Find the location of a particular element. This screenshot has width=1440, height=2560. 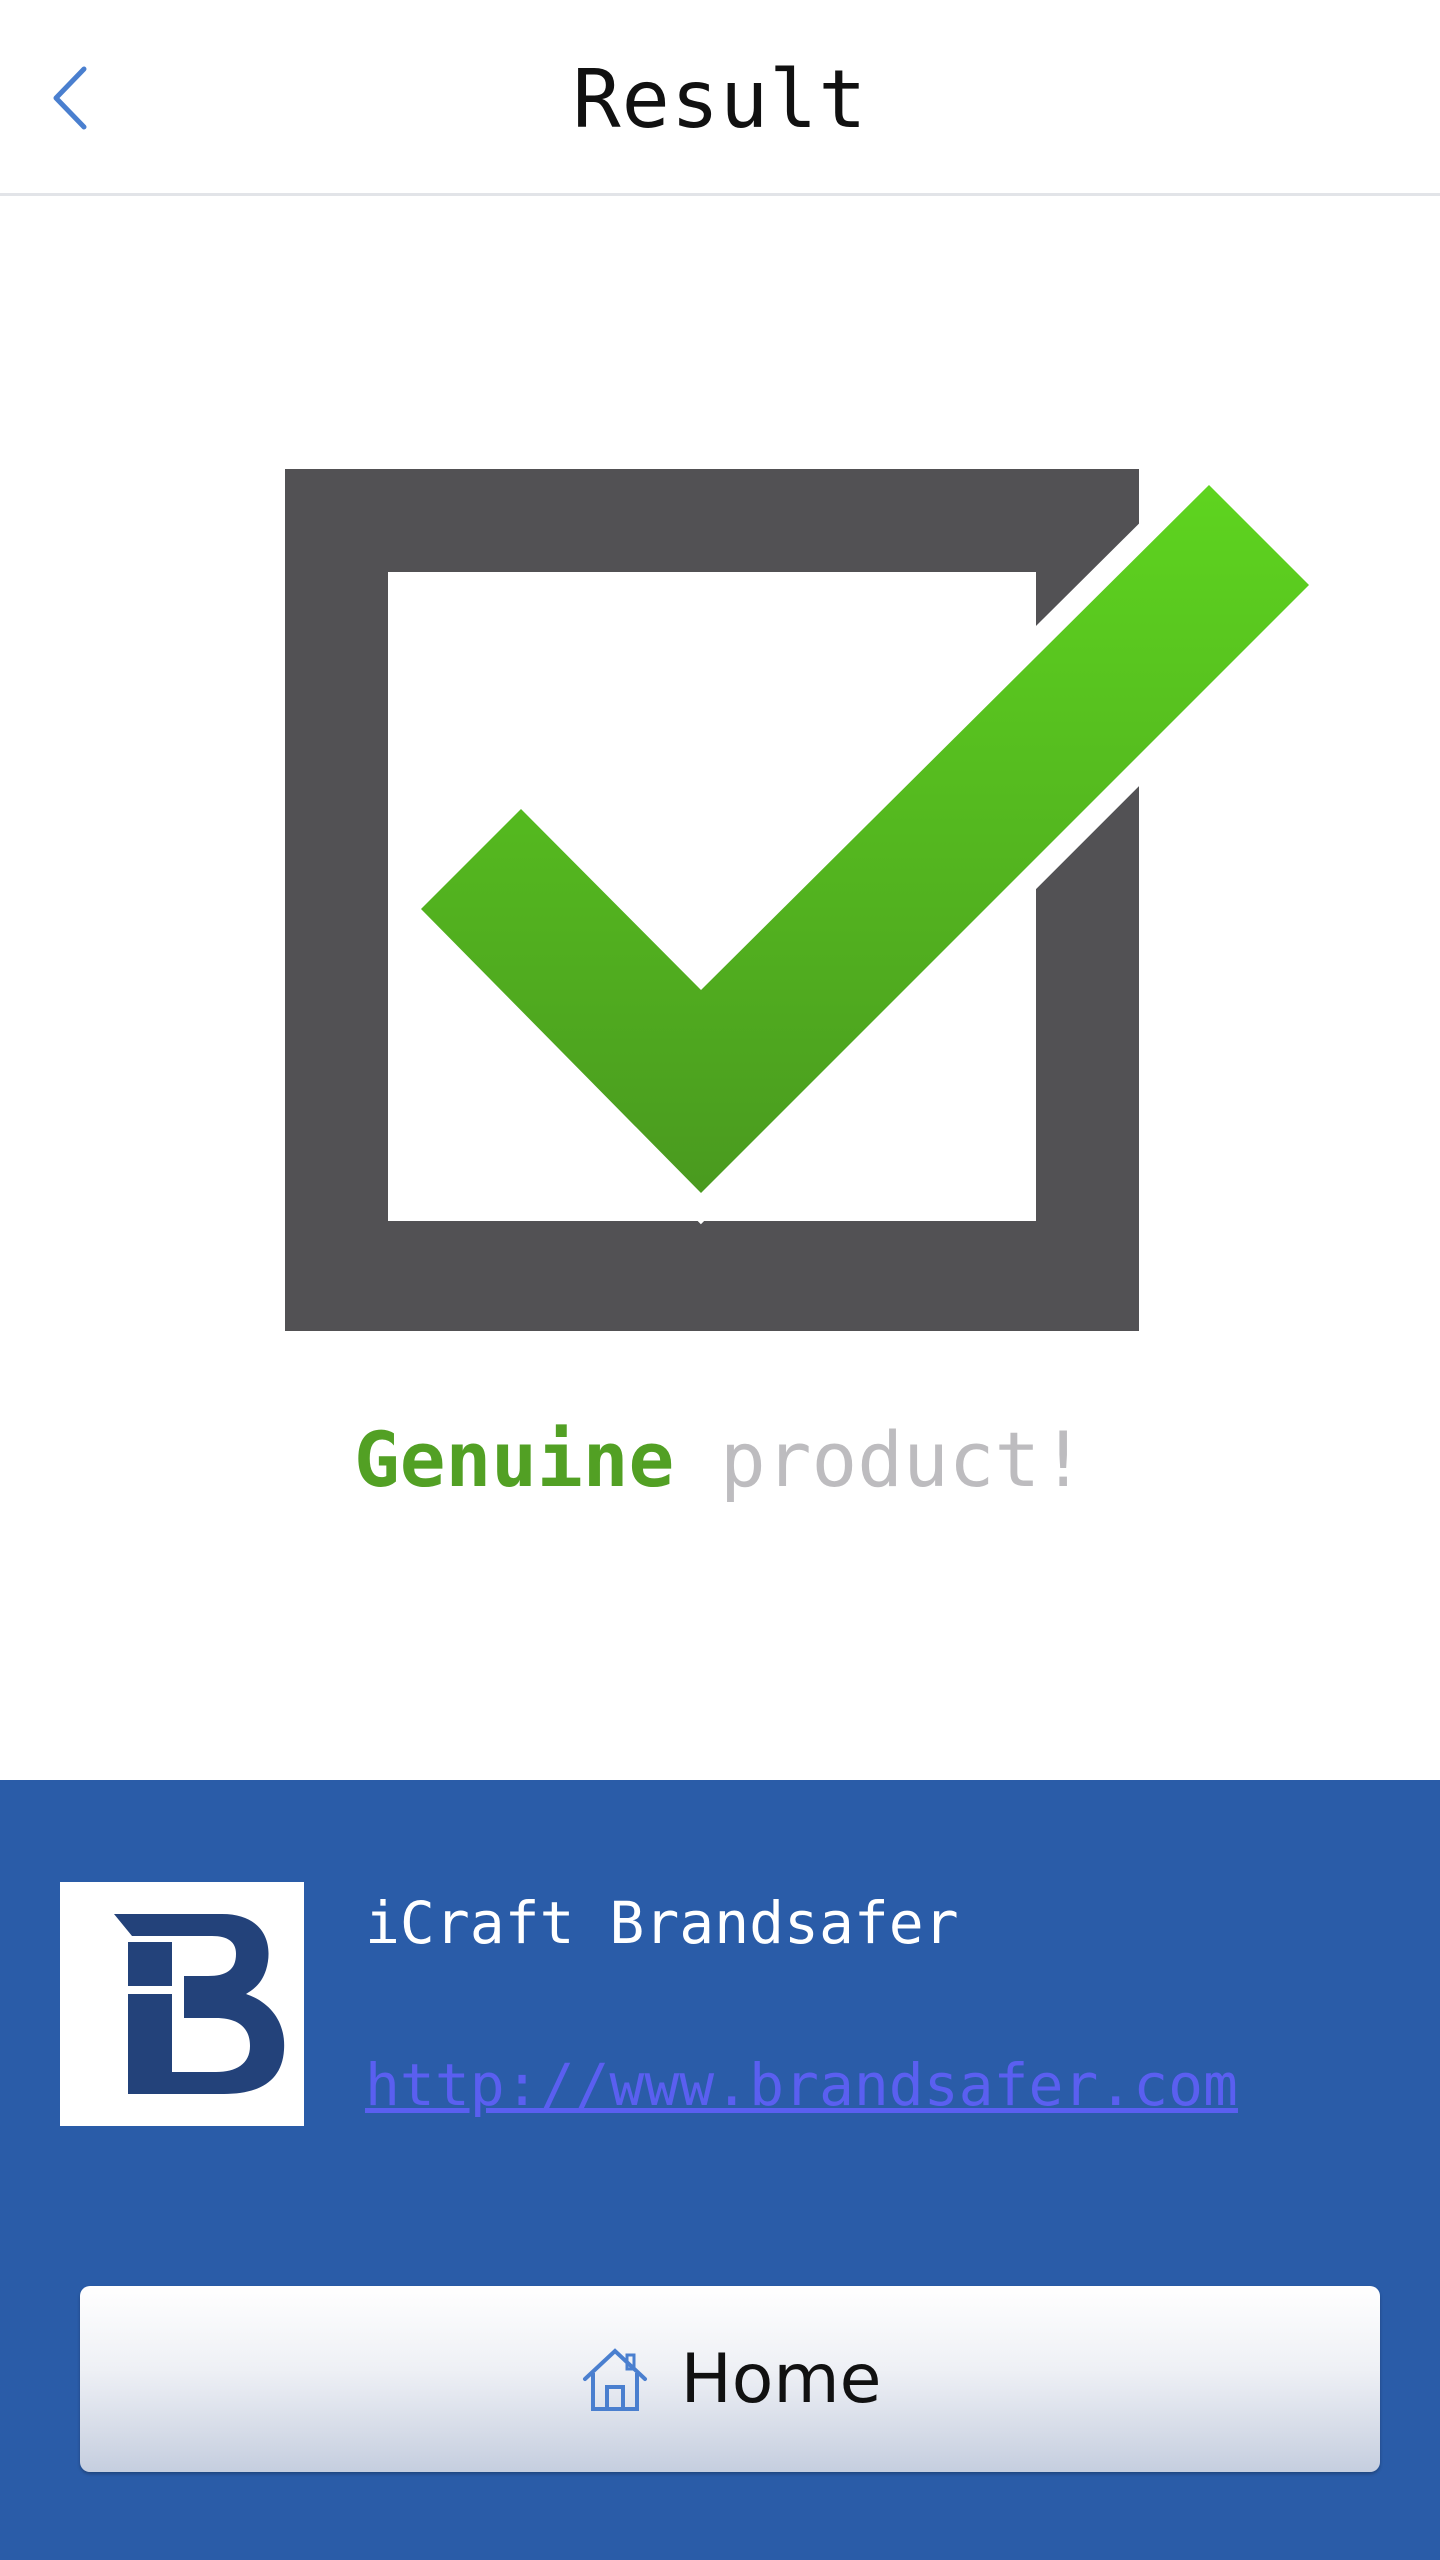

home-button-label: Home is located at coordinates (781, 2379).